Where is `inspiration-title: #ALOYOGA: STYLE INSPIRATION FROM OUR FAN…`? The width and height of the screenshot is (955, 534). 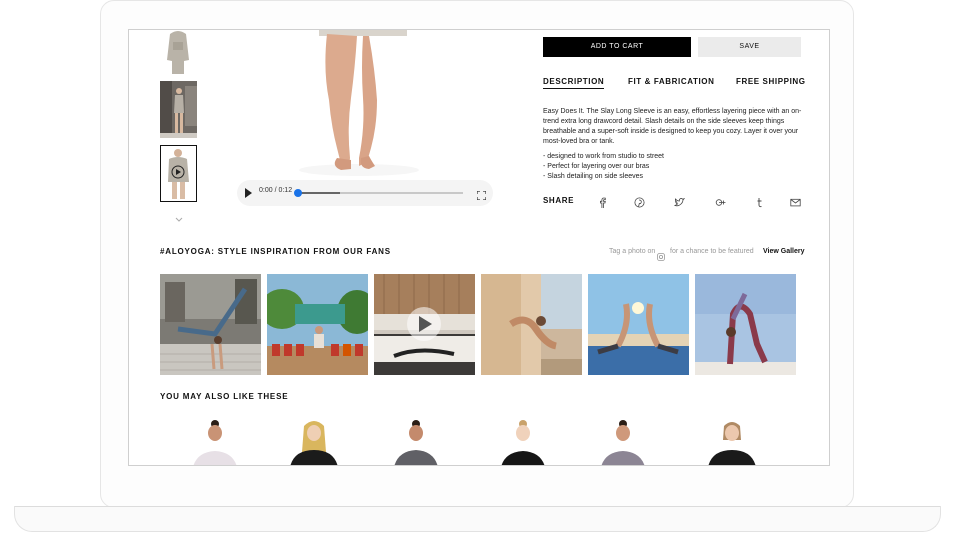
inspiration-title: #ALOYOGA: STYLE INSPIRATION FROM OUR FAN… is located at coordinates (275, 251).